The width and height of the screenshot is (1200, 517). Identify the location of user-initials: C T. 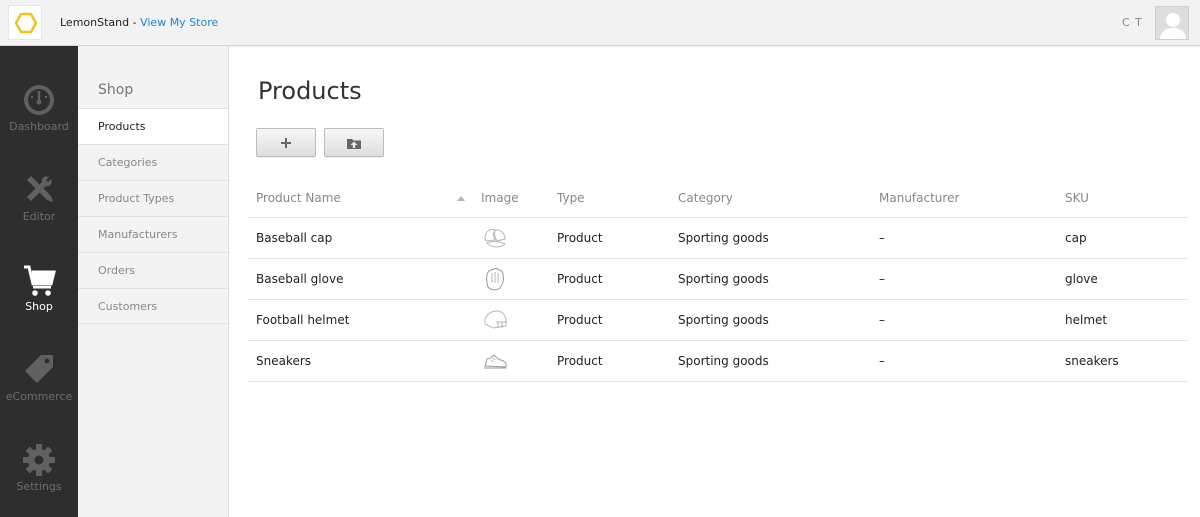
(1132, 22).